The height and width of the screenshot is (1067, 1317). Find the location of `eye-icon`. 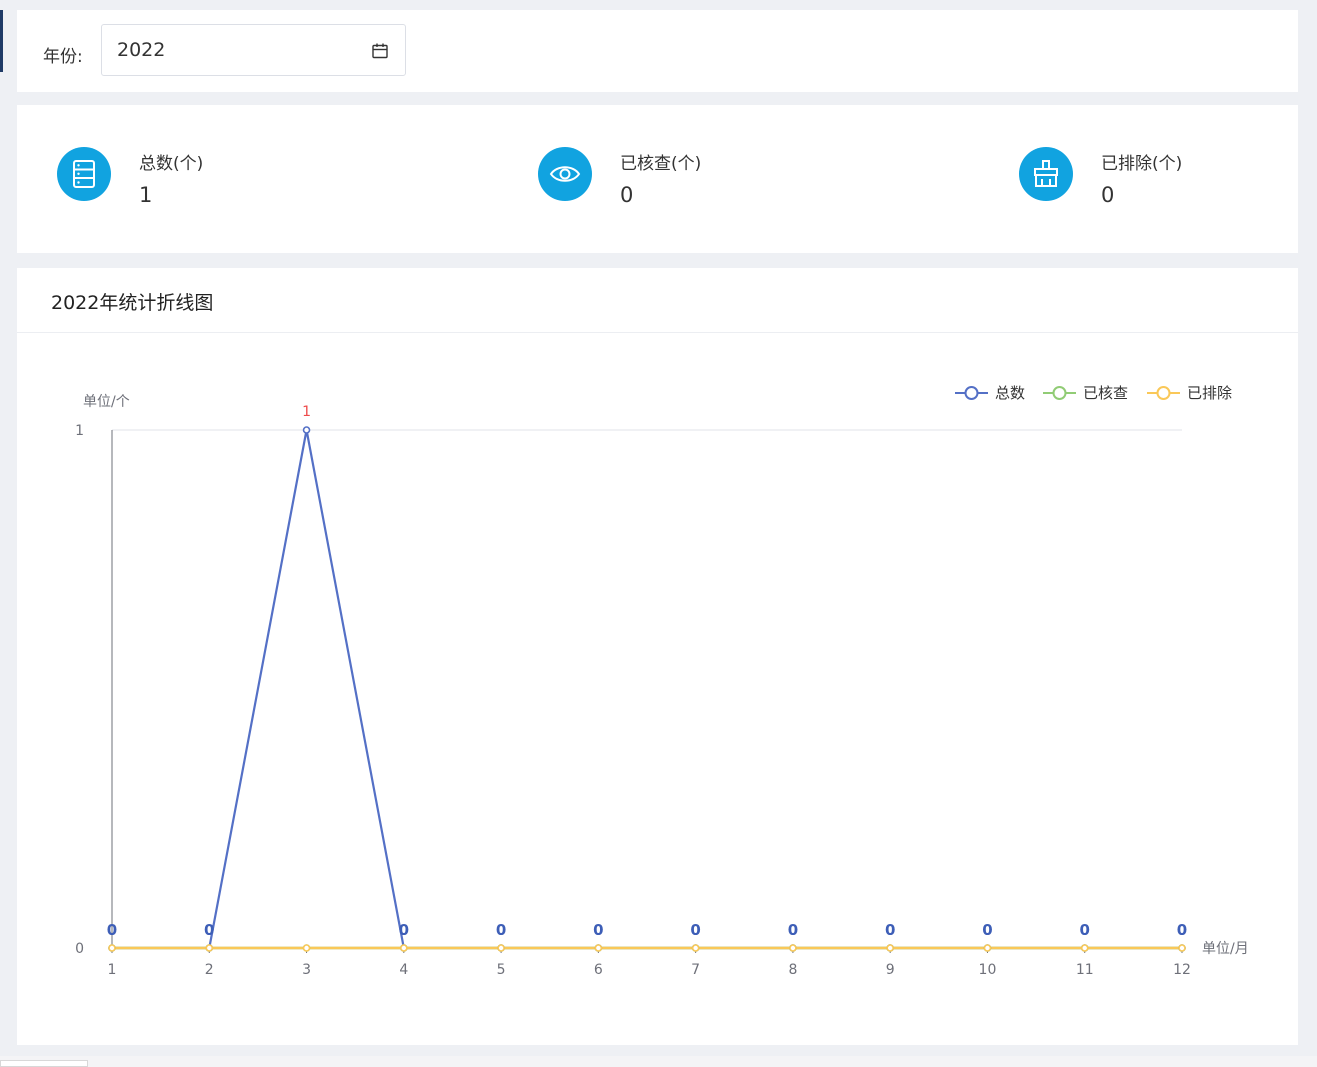

eye-icon is located at coordinates (565, 174).